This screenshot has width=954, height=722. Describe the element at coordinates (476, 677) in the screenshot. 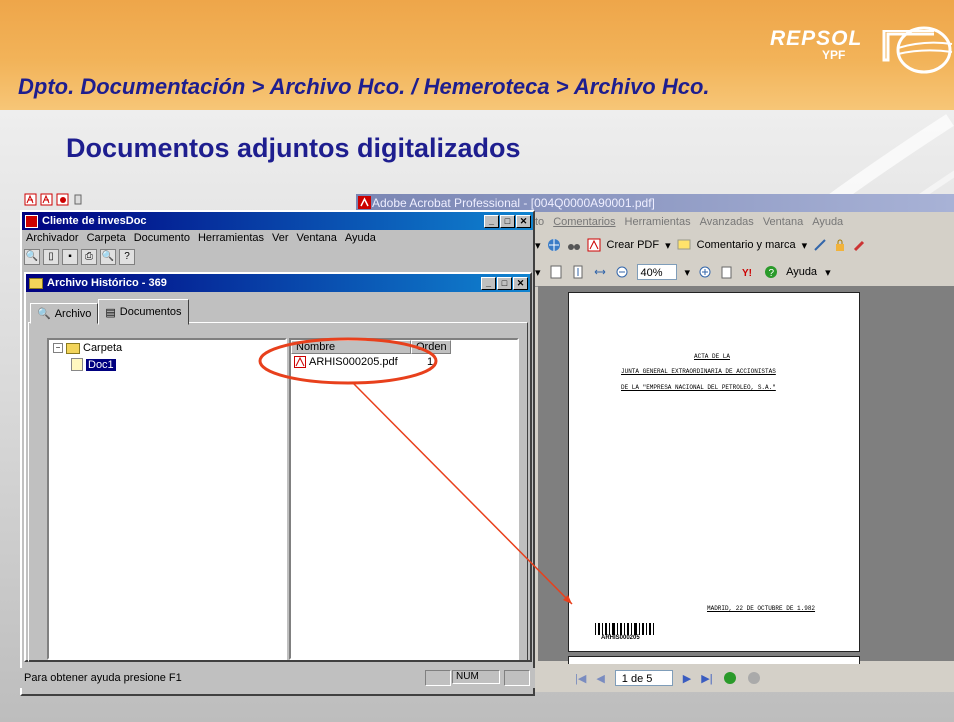

I see `num-lock-indicator: NUM` at that location.